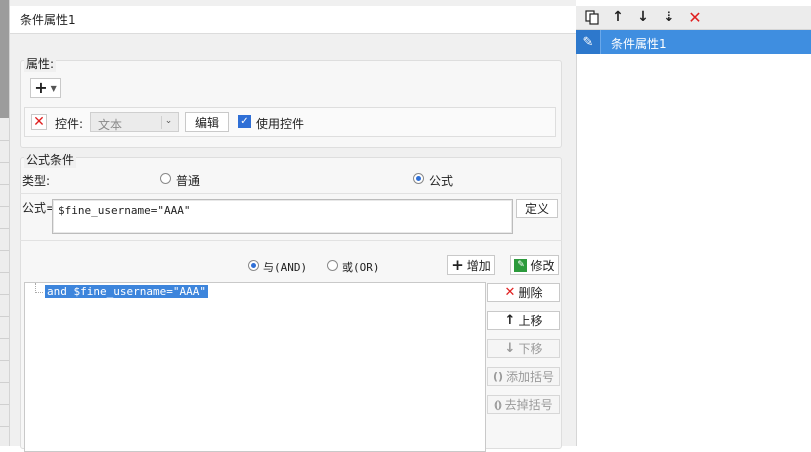 This screenshot has height=452, width=811. I want to click on condition-list-item: and $fine_username="AAA", so click(126, 291).